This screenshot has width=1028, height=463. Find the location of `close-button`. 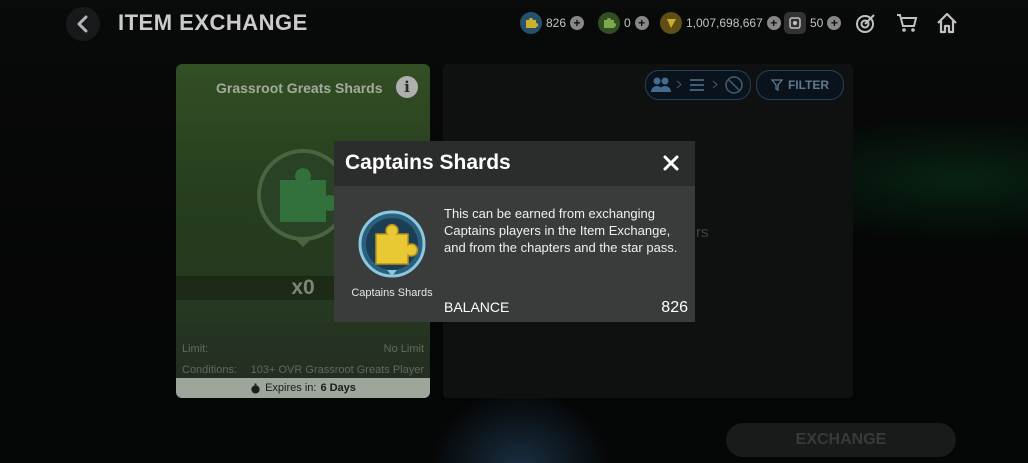

close-button is located at coordinates (671, 163).